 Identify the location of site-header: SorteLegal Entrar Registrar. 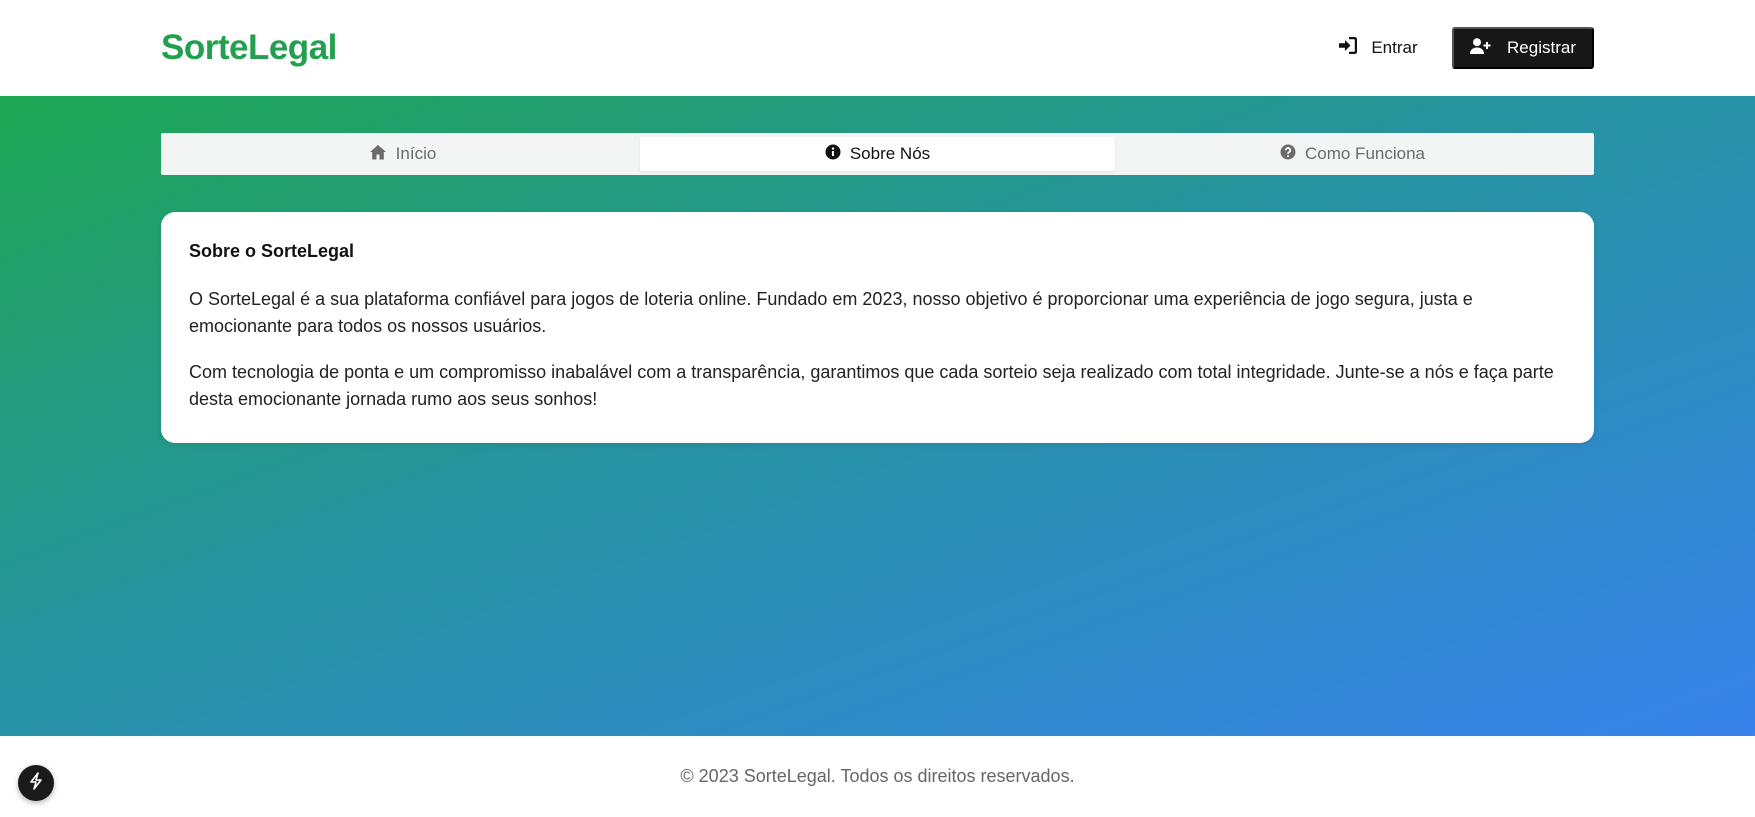
(877, 48).